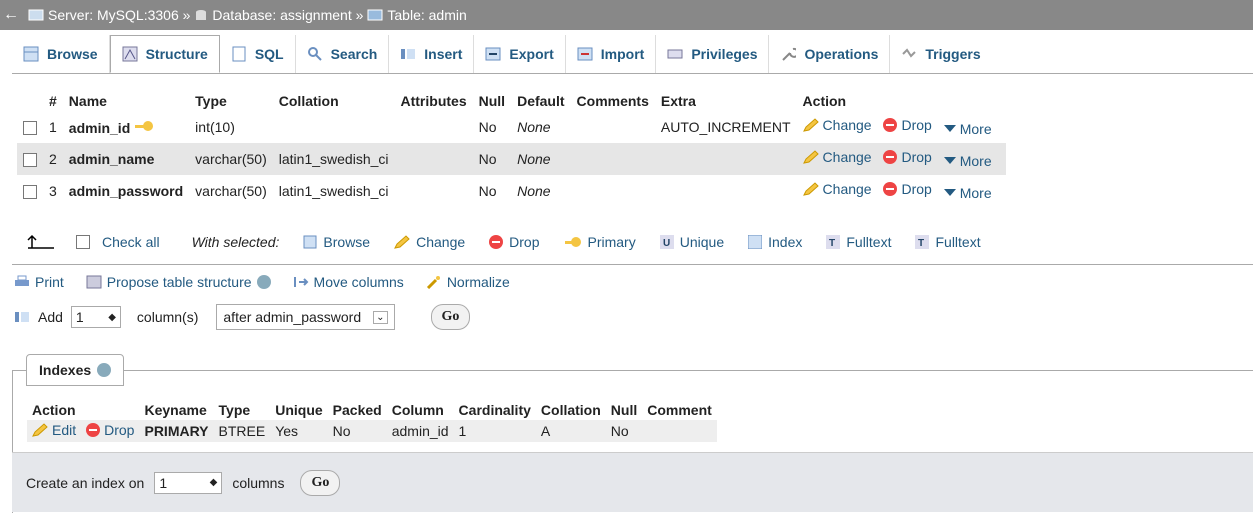  I want to click on tab-browse: Browse, so click(61, 54).